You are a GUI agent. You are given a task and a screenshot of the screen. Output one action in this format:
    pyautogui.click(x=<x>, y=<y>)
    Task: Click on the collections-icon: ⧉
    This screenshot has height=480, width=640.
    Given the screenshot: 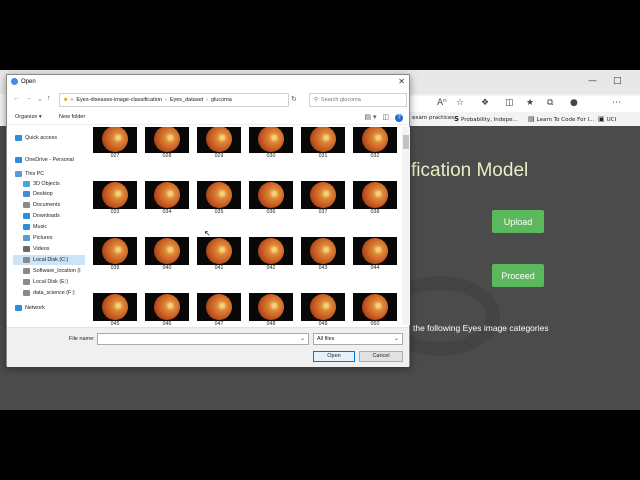 What is the action you would take?
    pyautogui.click(x=550, y=103)
    